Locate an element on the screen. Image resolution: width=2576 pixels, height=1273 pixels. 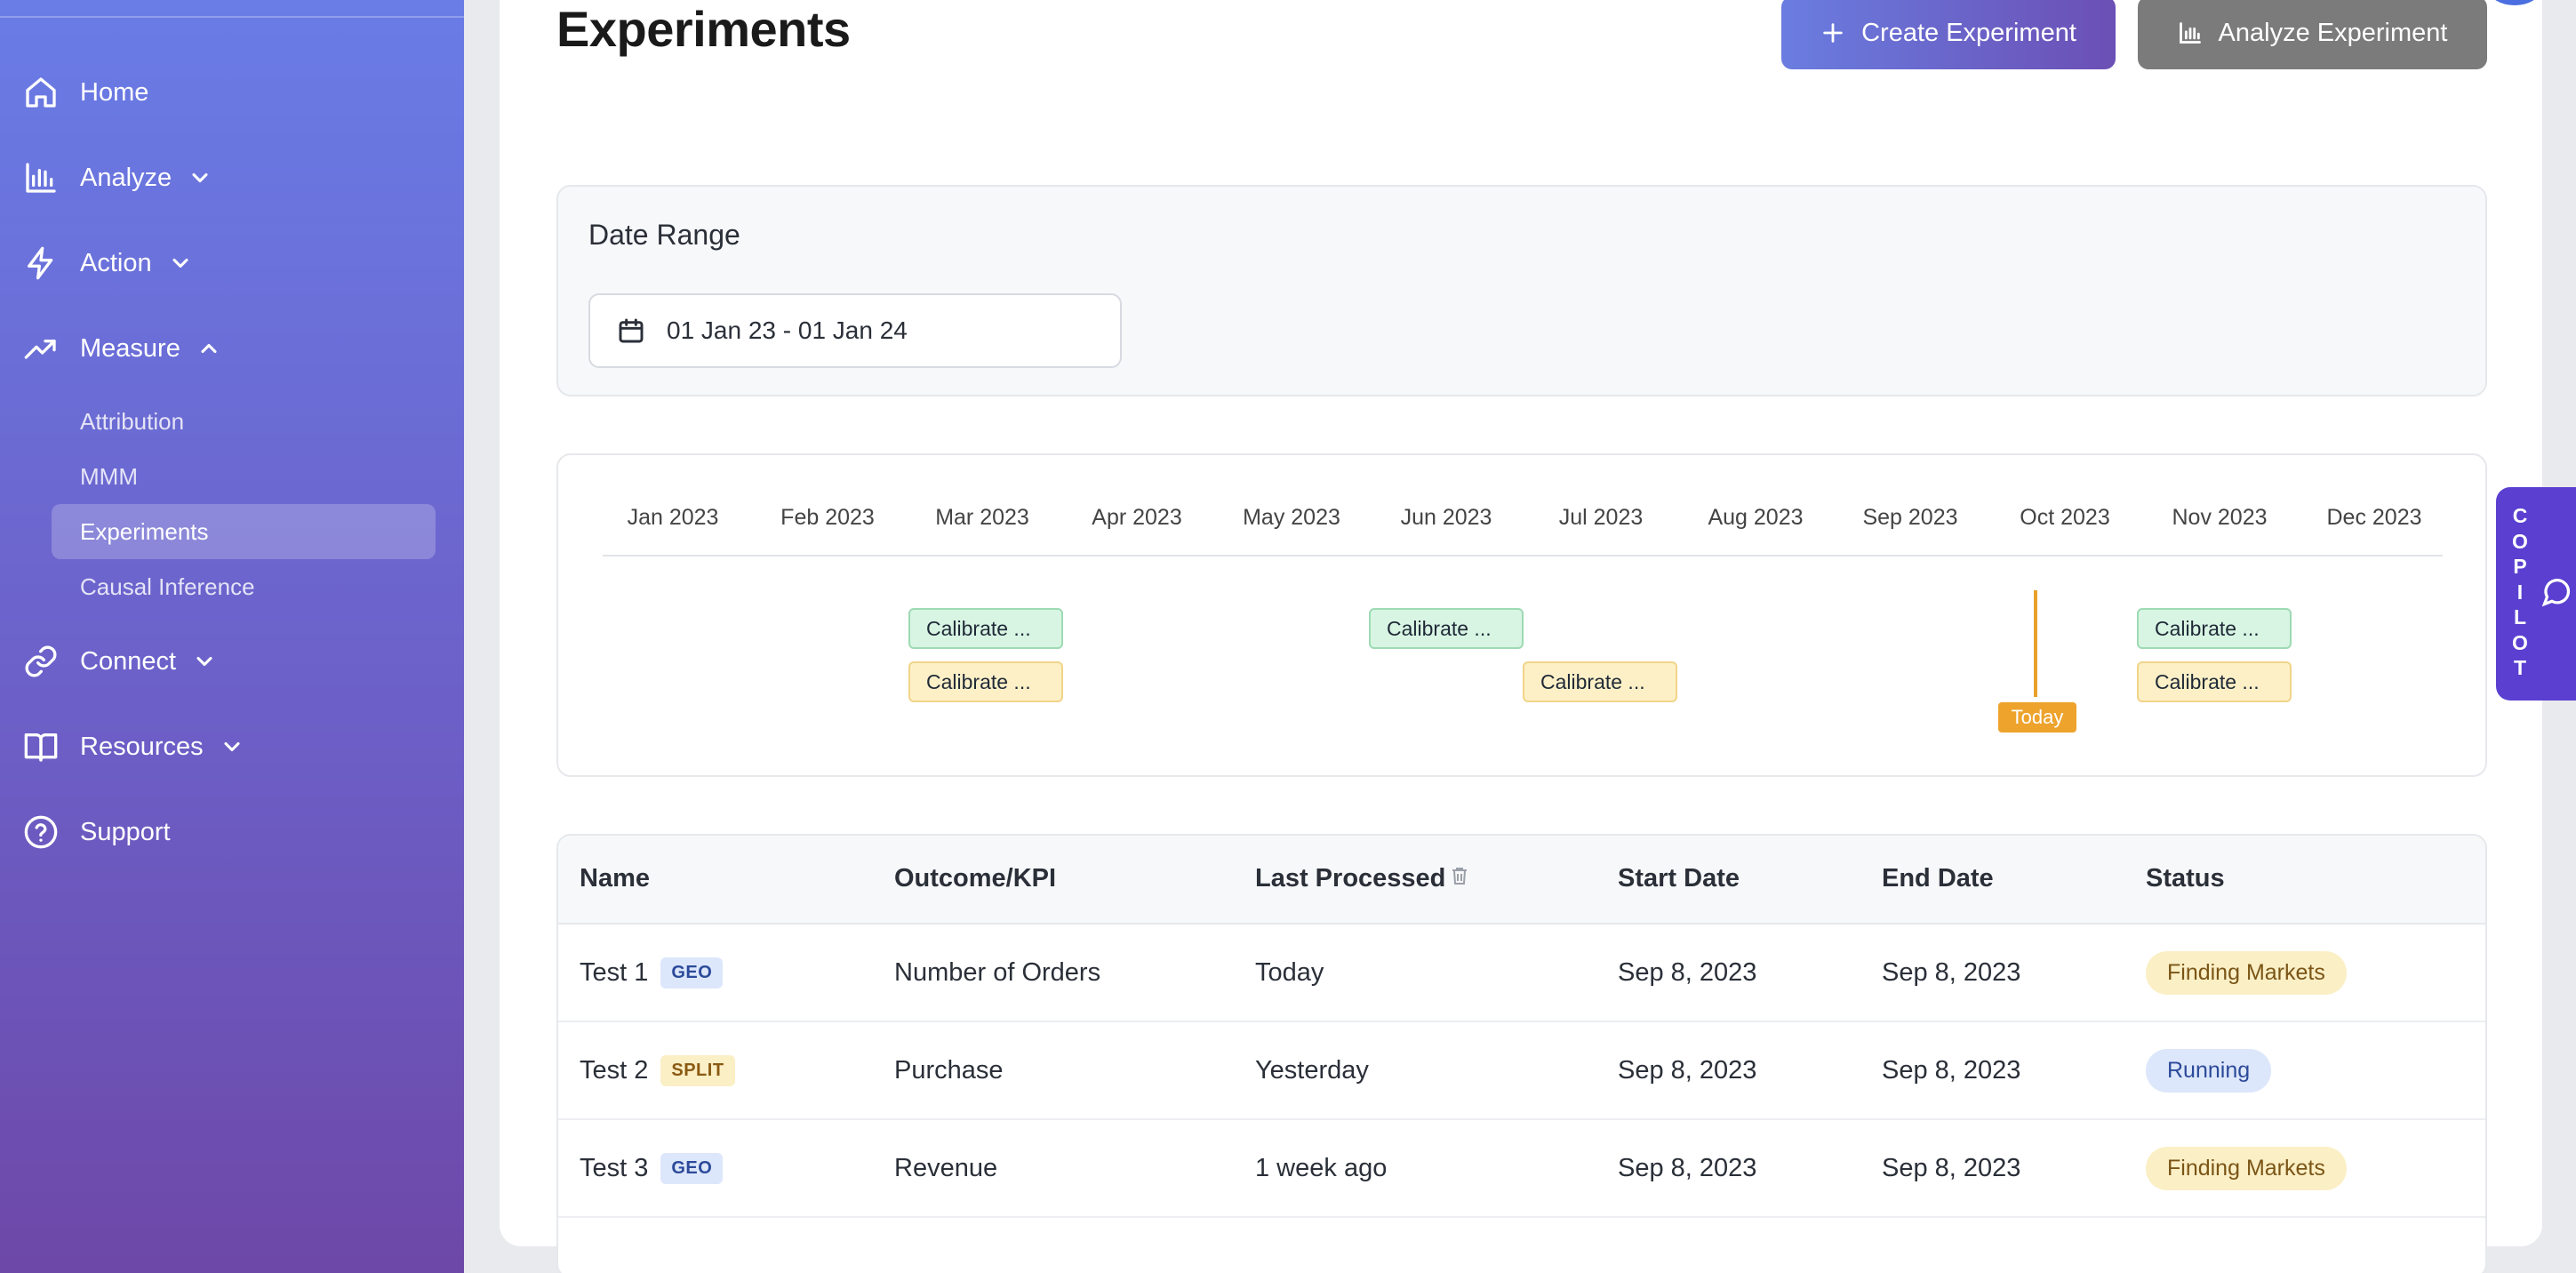
sidebar-item-analyze: Analyze is located at coordinates (116, 178).